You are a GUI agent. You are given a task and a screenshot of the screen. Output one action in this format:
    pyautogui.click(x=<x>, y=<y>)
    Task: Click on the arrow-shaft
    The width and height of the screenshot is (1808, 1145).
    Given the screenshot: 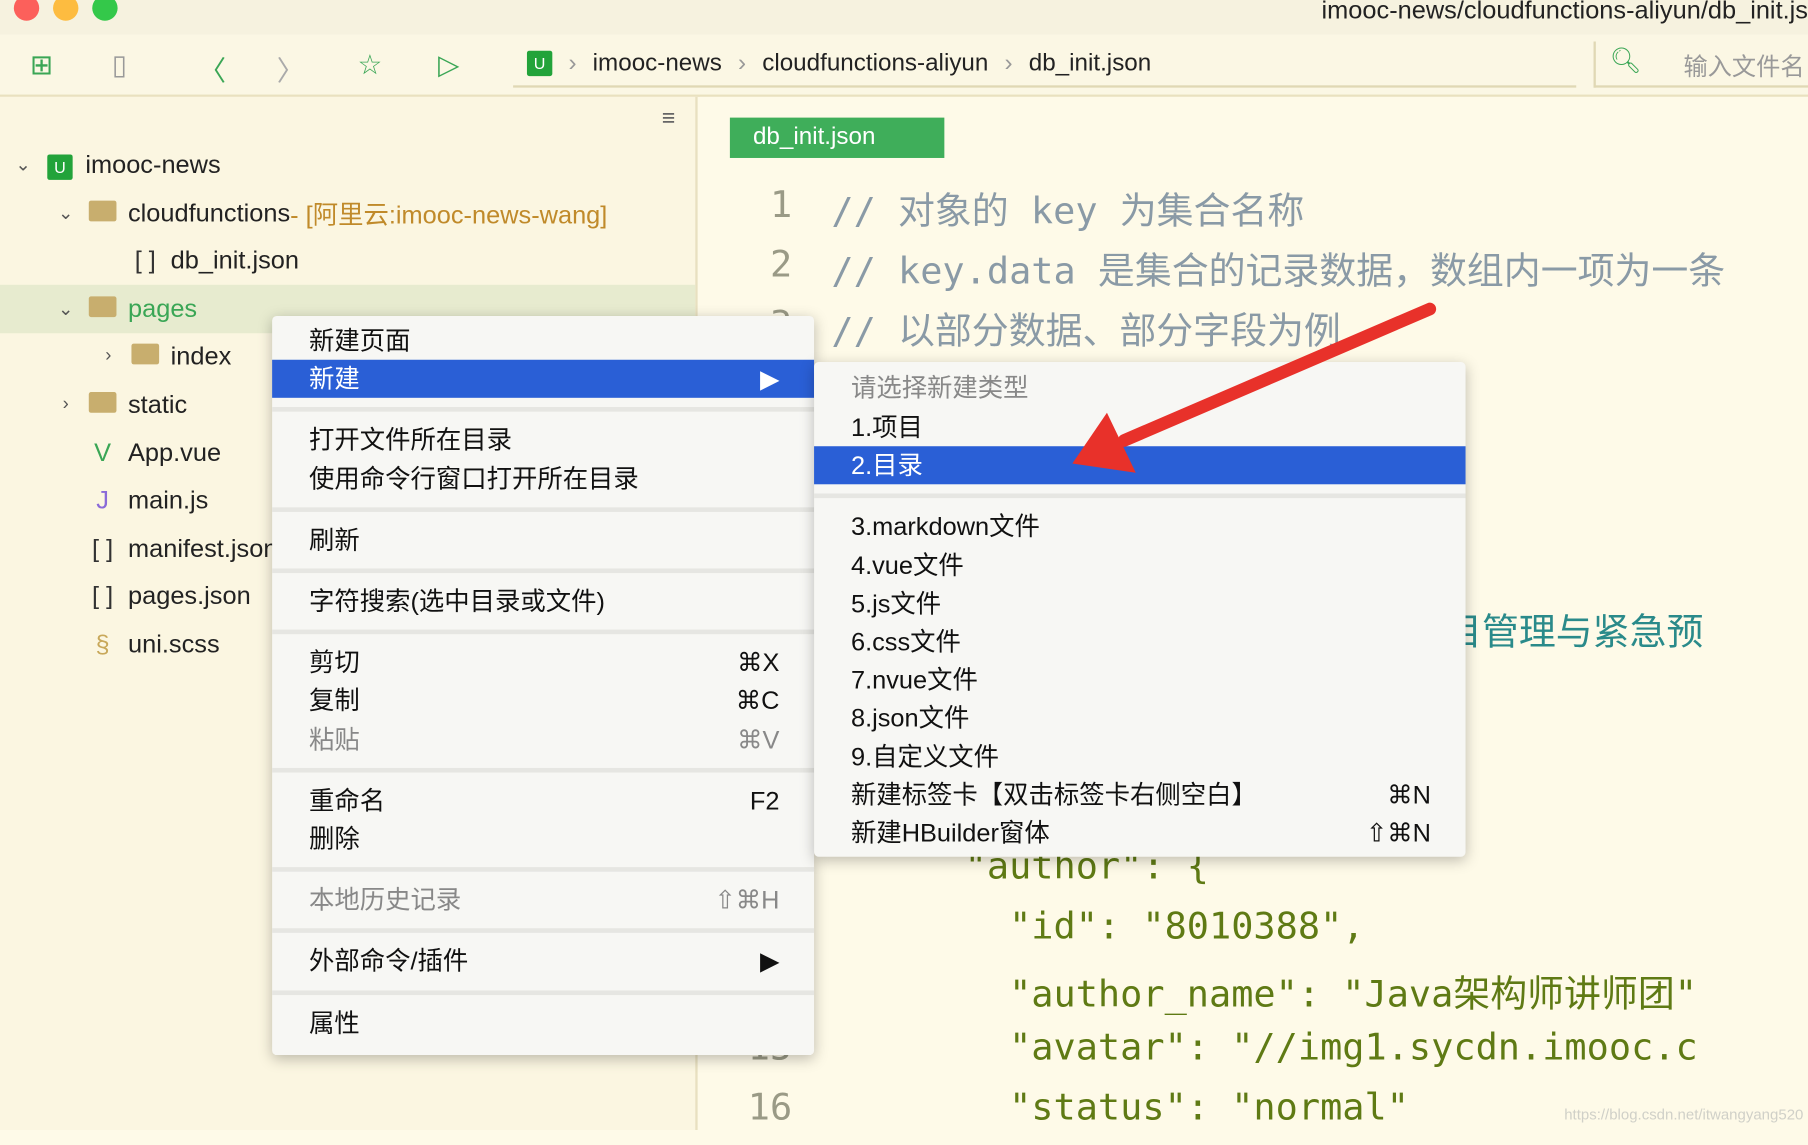 What is the action you would take?
    pyautogui.click(x=1277, y=374)
    